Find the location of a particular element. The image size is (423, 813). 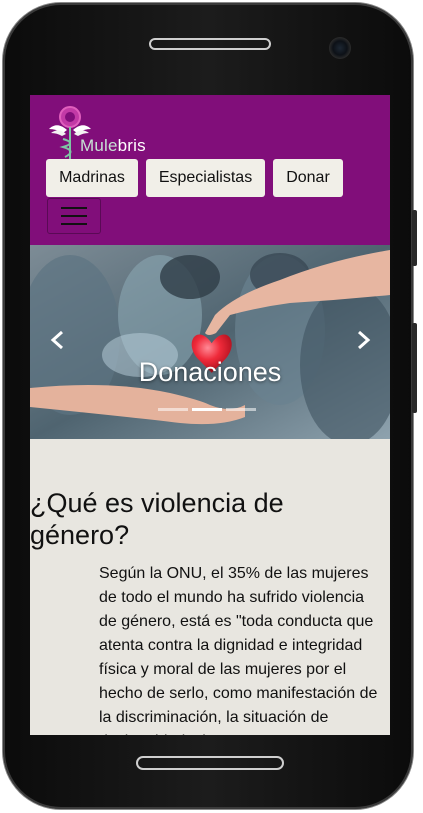

front-camera is located at coordinates (340, 48).